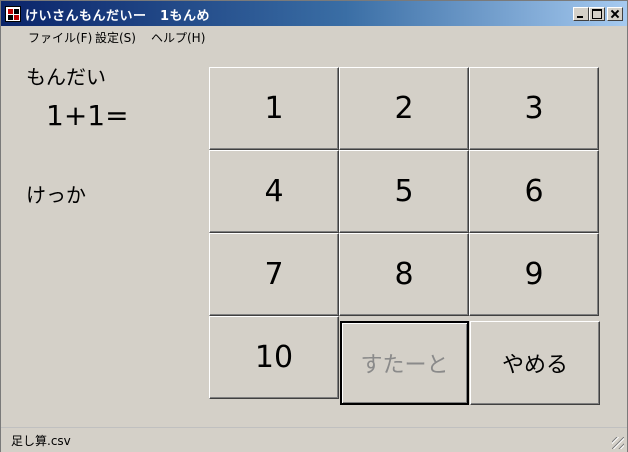  Describe the element at coordinates (56, 195) in the screenshot. I see `result-heading: けっか` at that location.